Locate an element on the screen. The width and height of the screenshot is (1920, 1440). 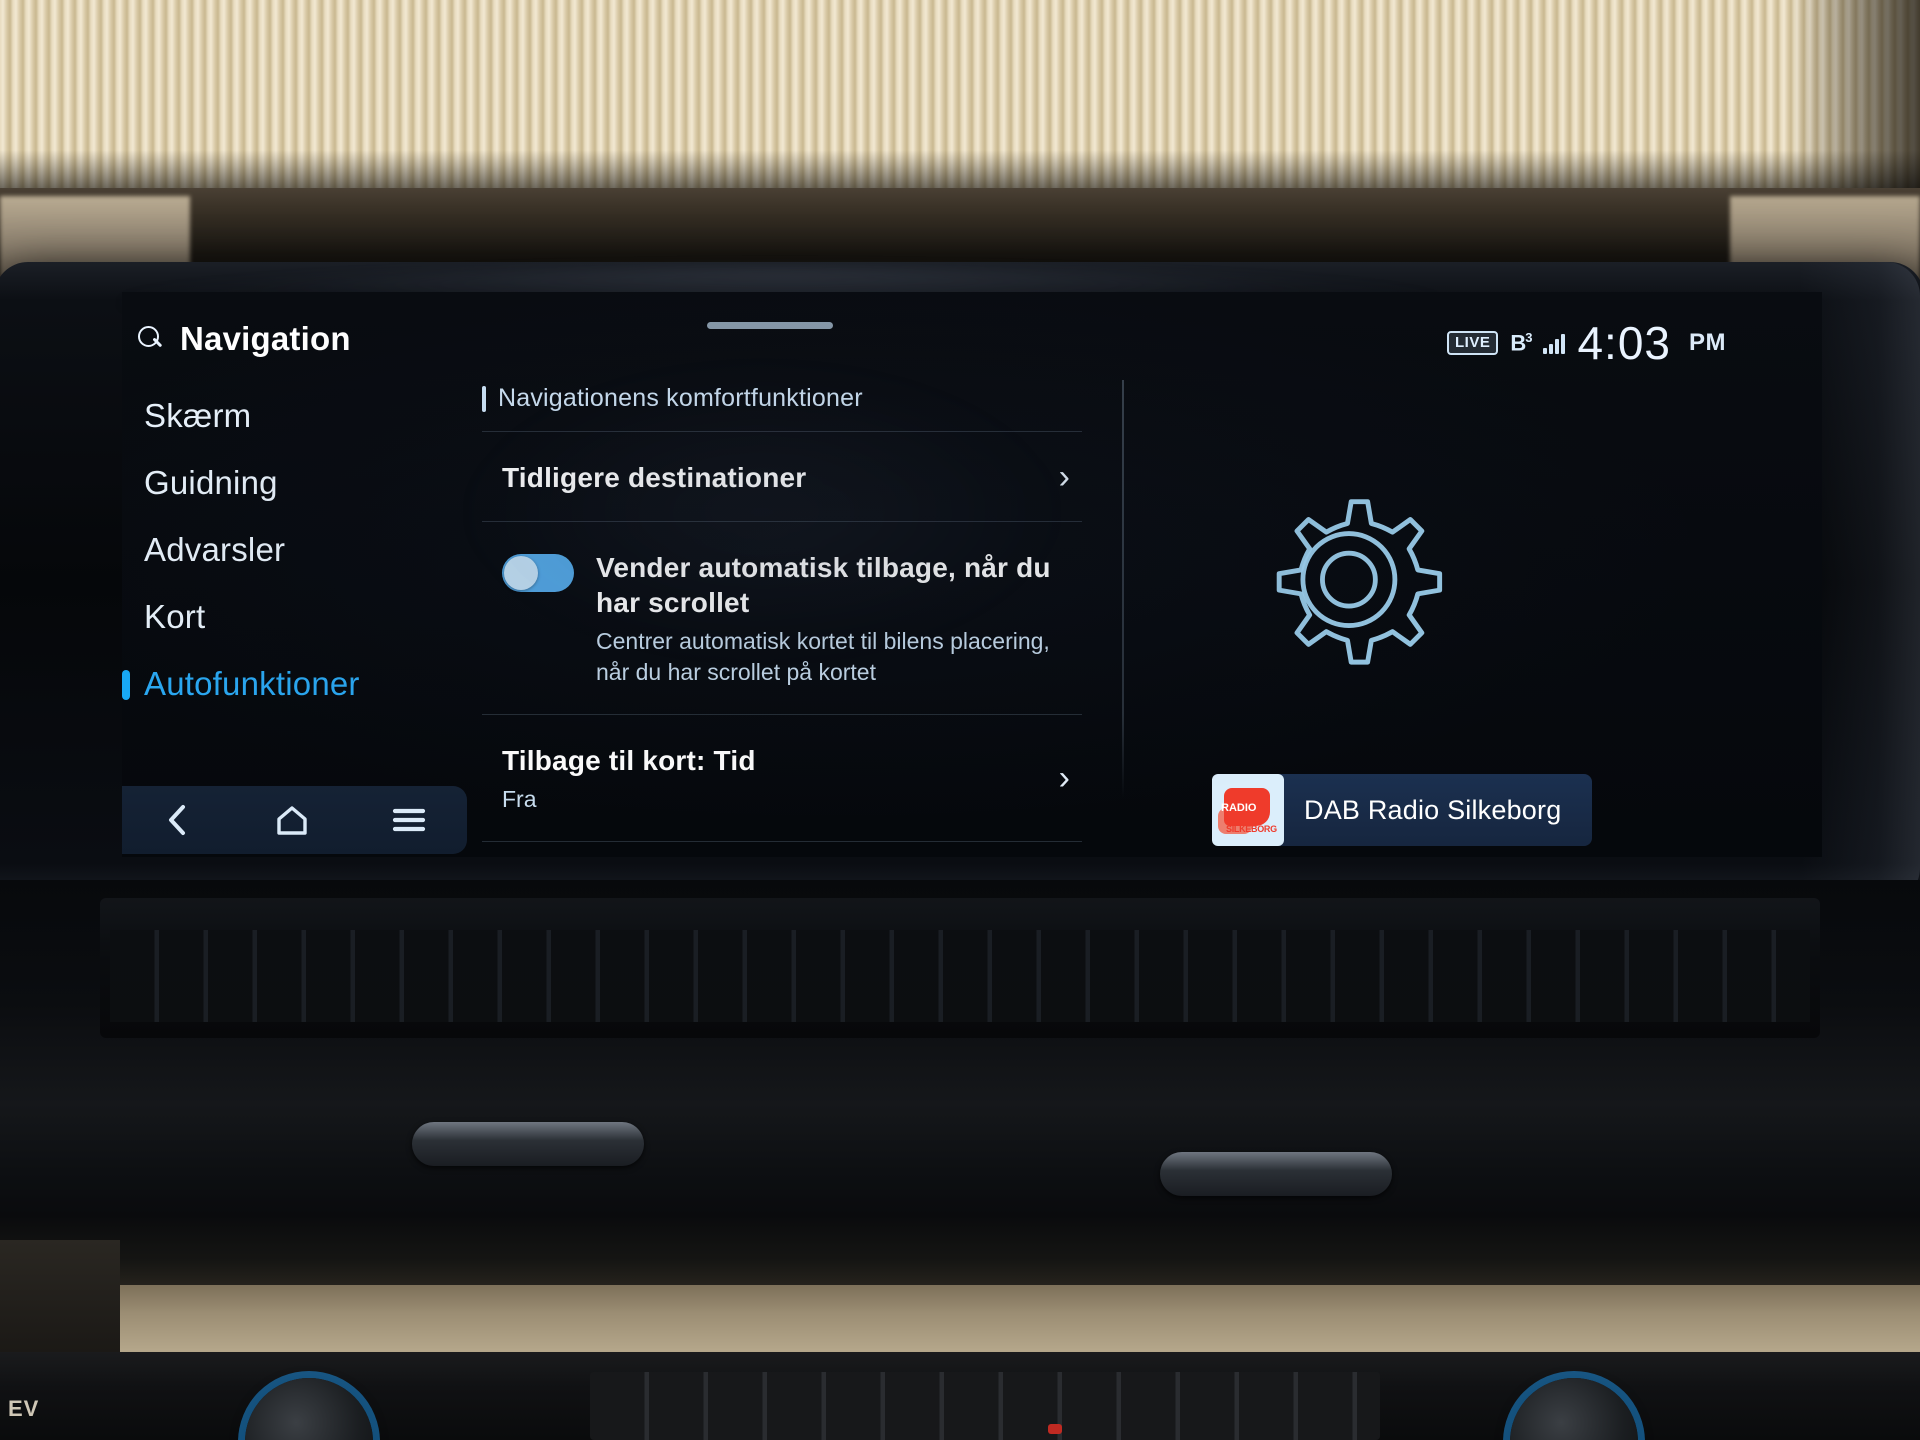
sidebar-header: Navigation is located at coordinates (294, 339).